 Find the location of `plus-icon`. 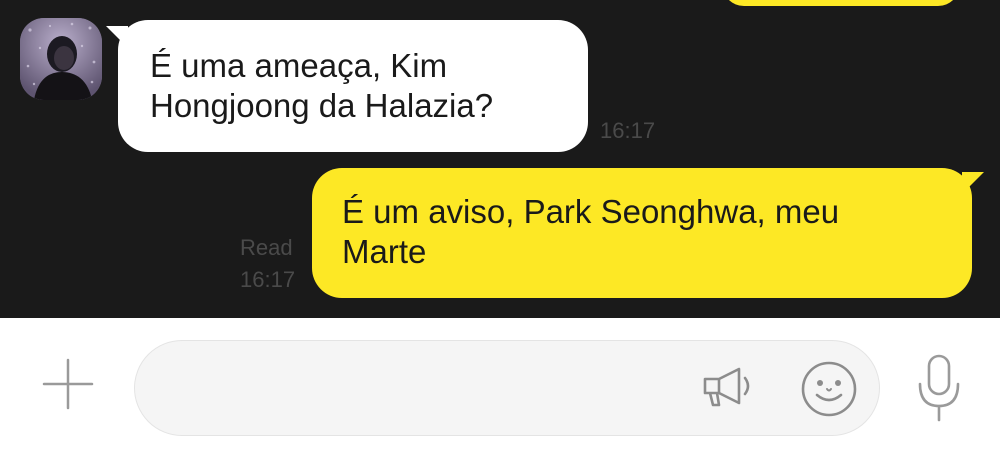

plus-icon is located at coordinates (68, 384).